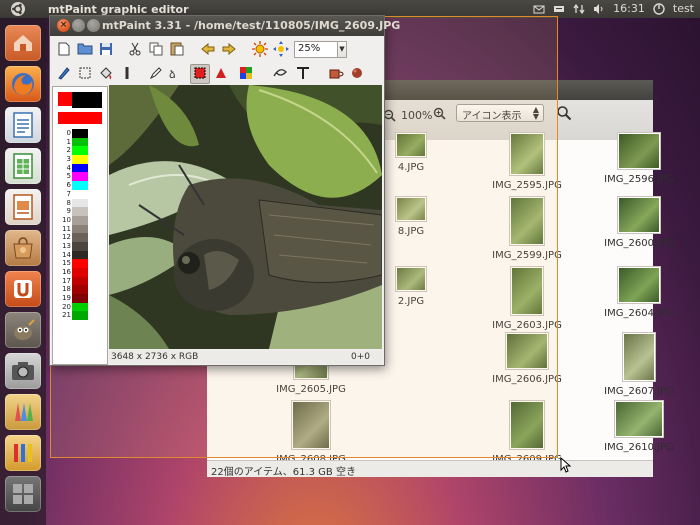 Image resolution: width=700 pixels, height=525 pixels. I want to click on brightness-button, so click(260, 50).